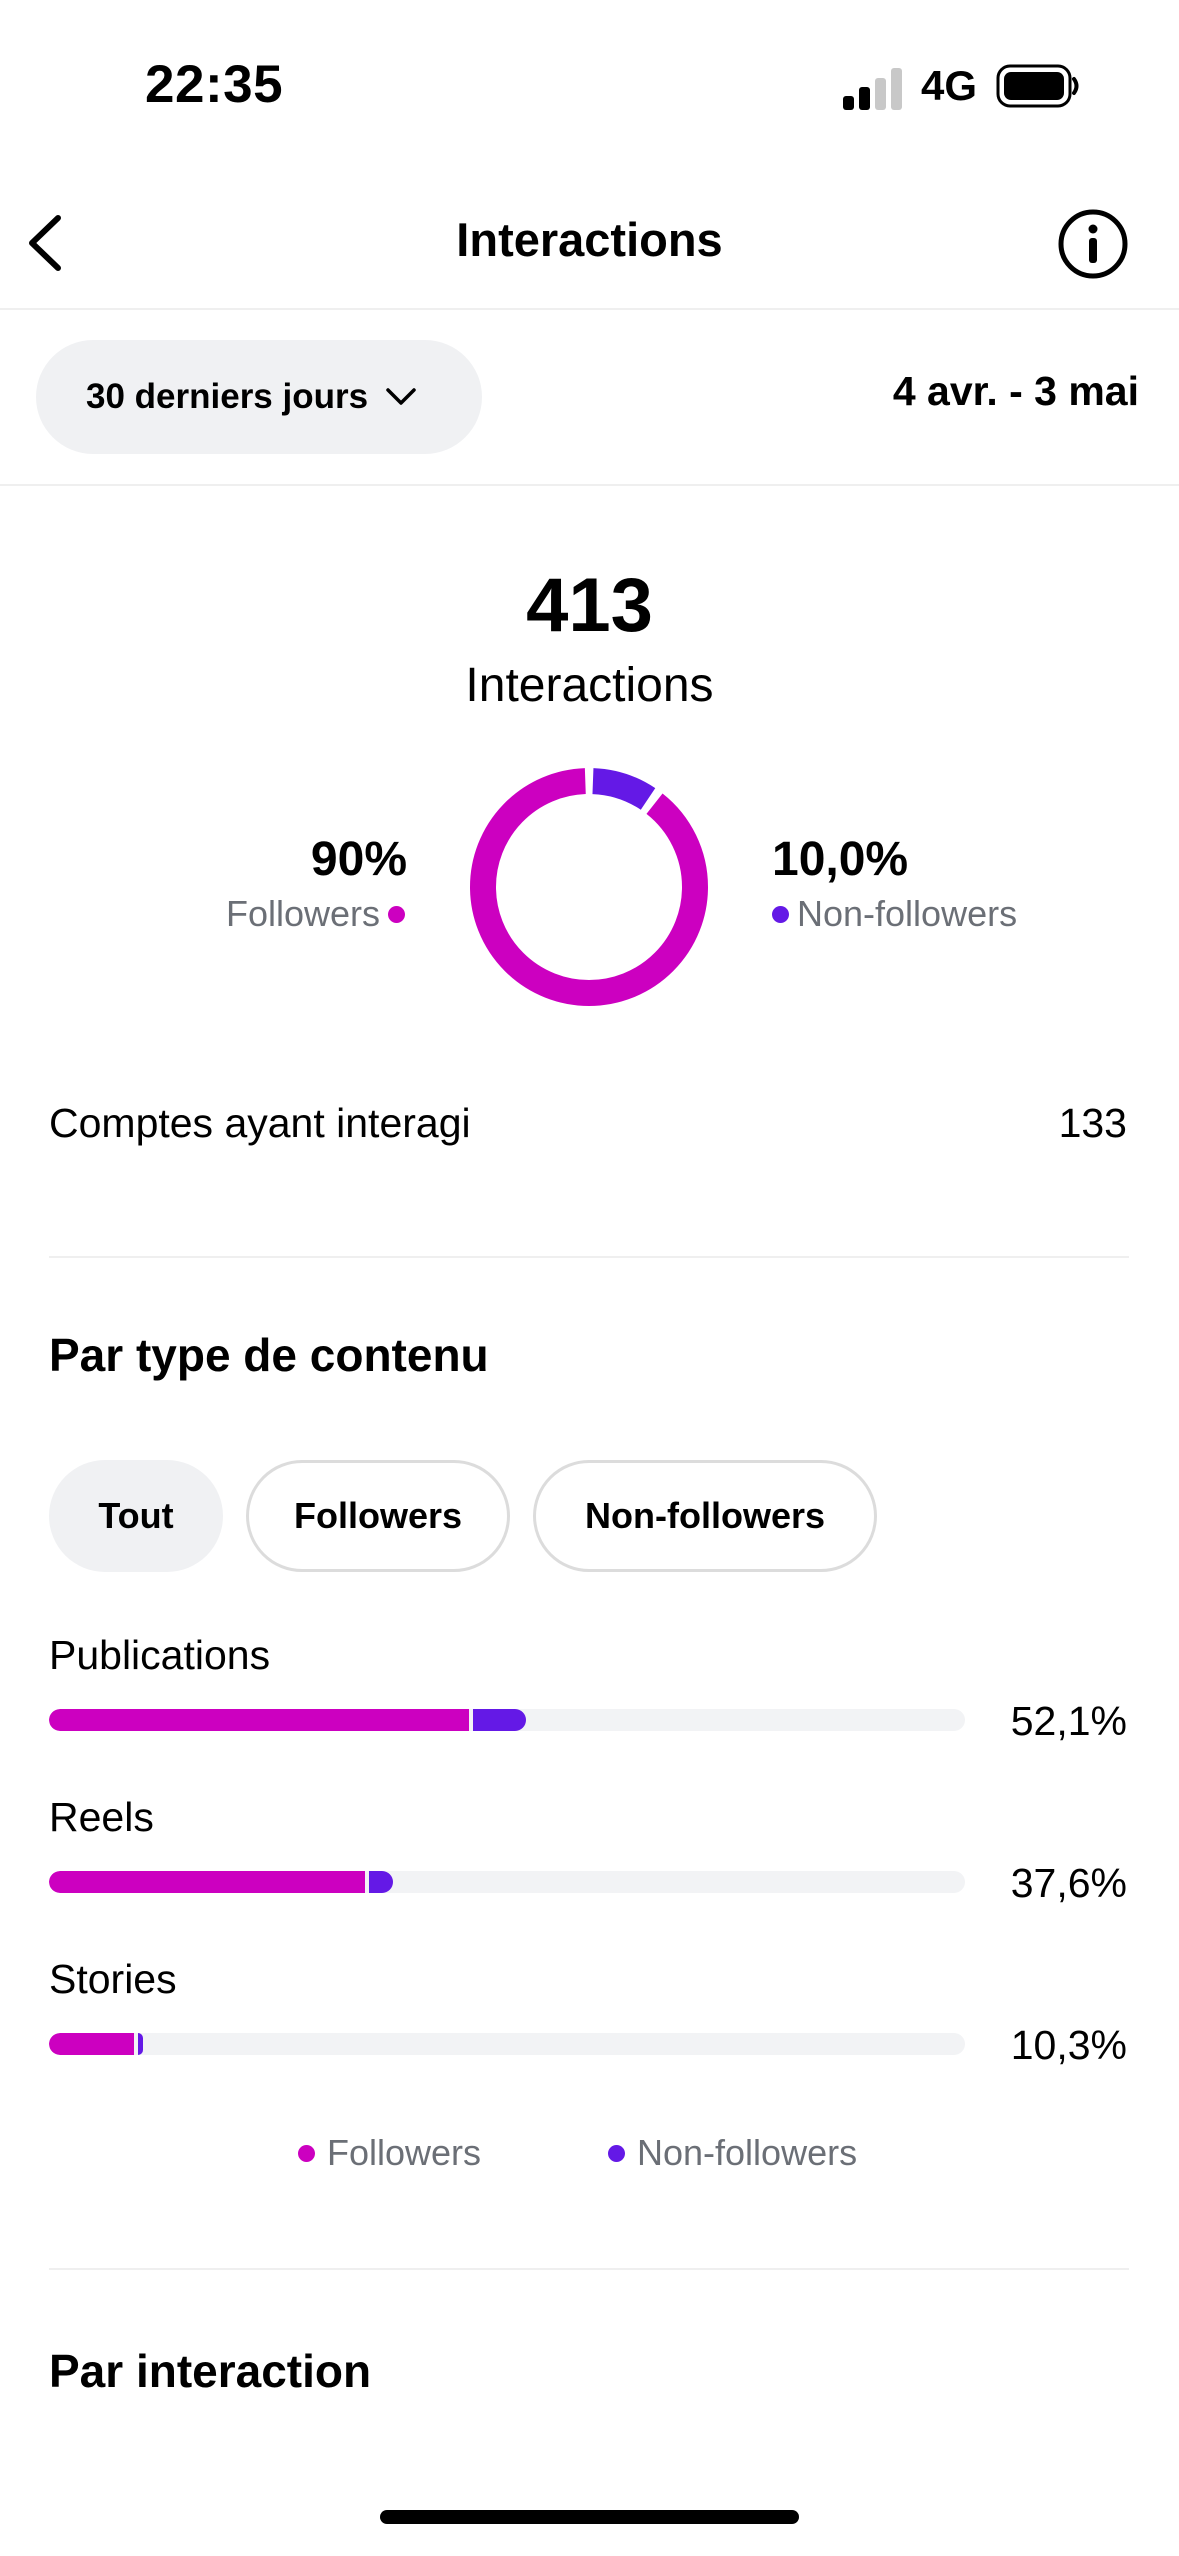 The width and height of the screenshot is (1179, 2556). I want to click on signal-icon, so click(872, 89).